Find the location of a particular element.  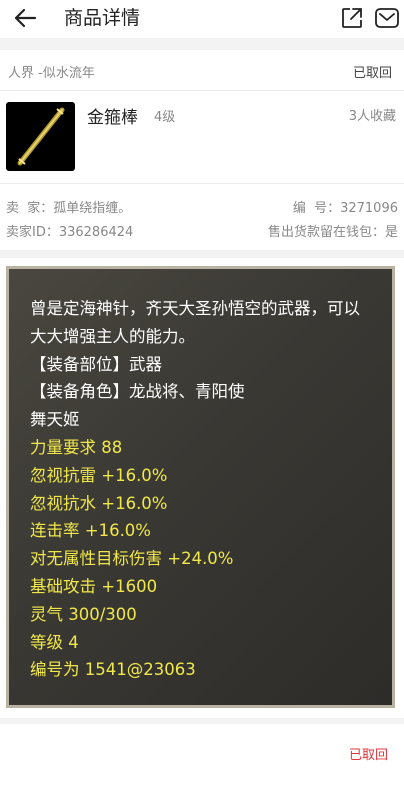

attribute-line: 基础攻击 +1600 is located at coordinates (94, 586).